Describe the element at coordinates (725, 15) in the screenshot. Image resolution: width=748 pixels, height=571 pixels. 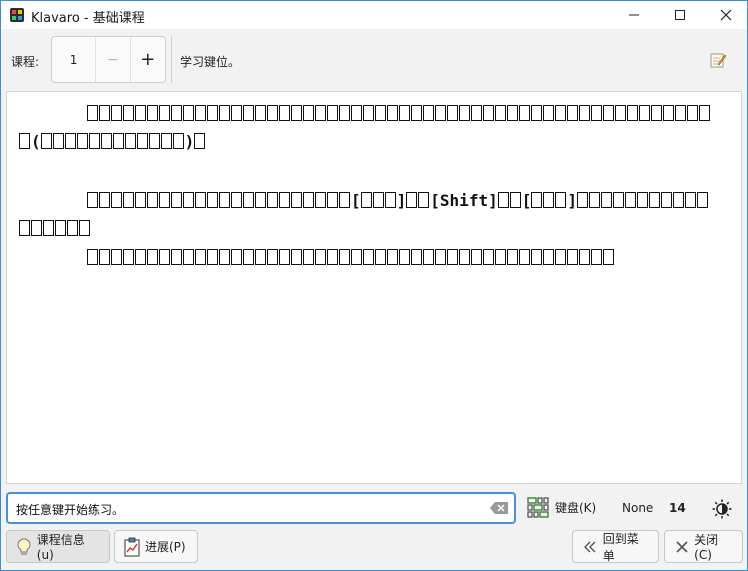
I see `close-window-button` at that location.